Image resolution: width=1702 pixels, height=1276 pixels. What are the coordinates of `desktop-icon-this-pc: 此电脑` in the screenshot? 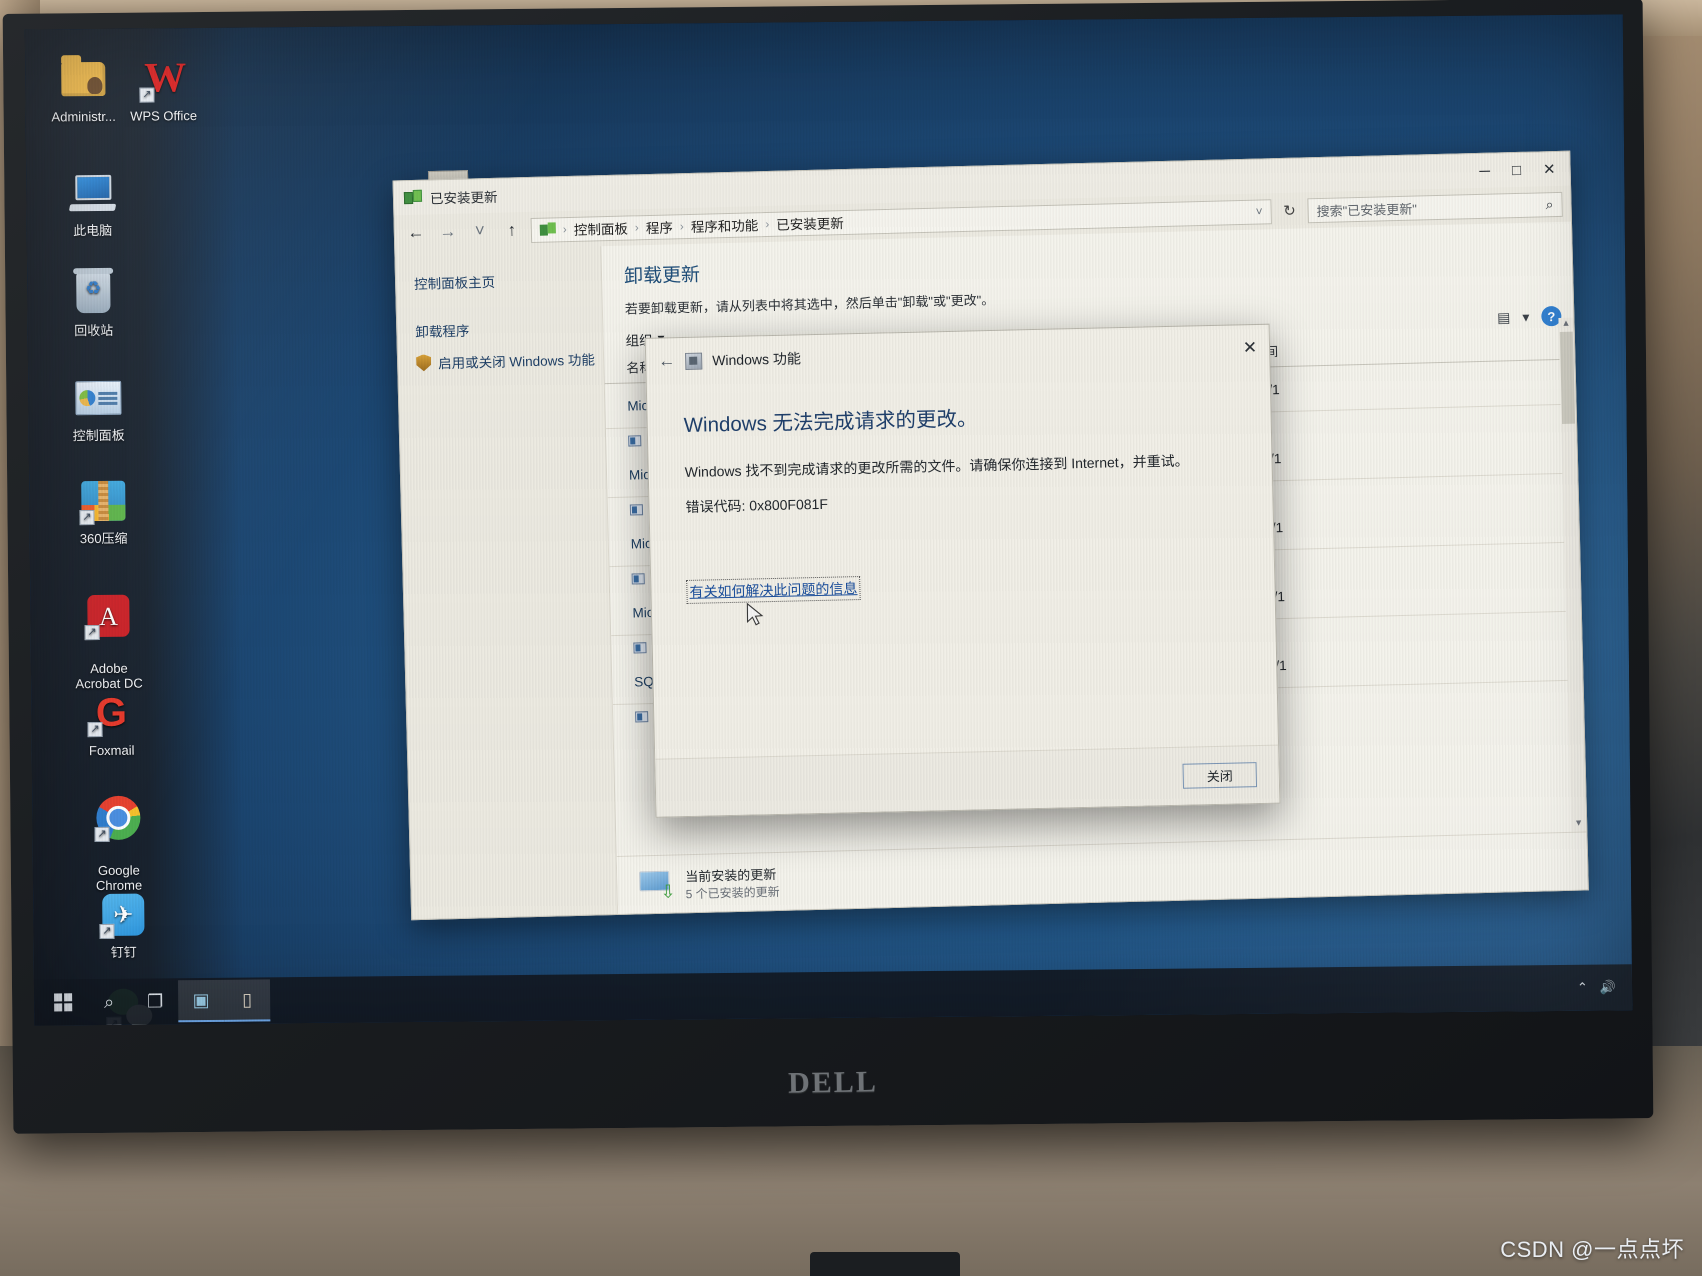 It's located at (92, 204).